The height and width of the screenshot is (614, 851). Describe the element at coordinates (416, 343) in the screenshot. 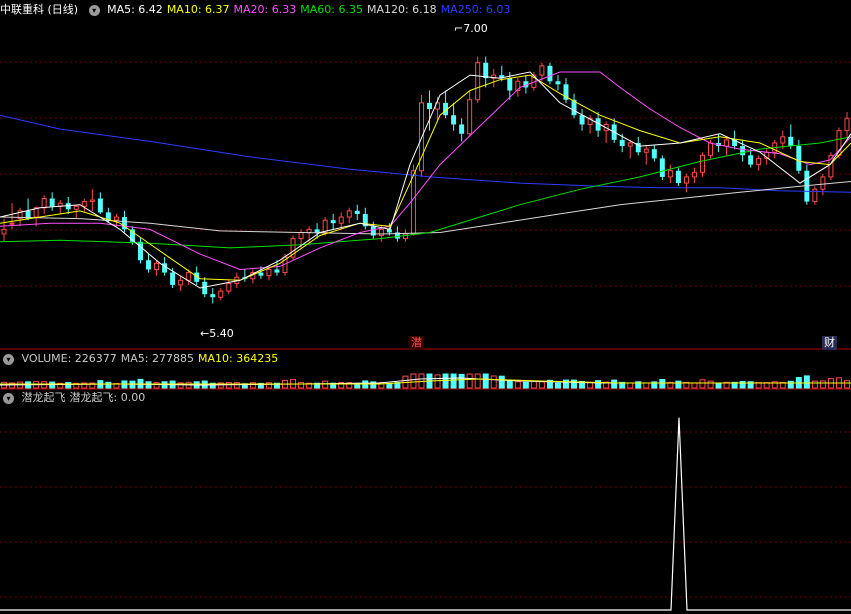

I see `marker-qian: 潜` at that location.